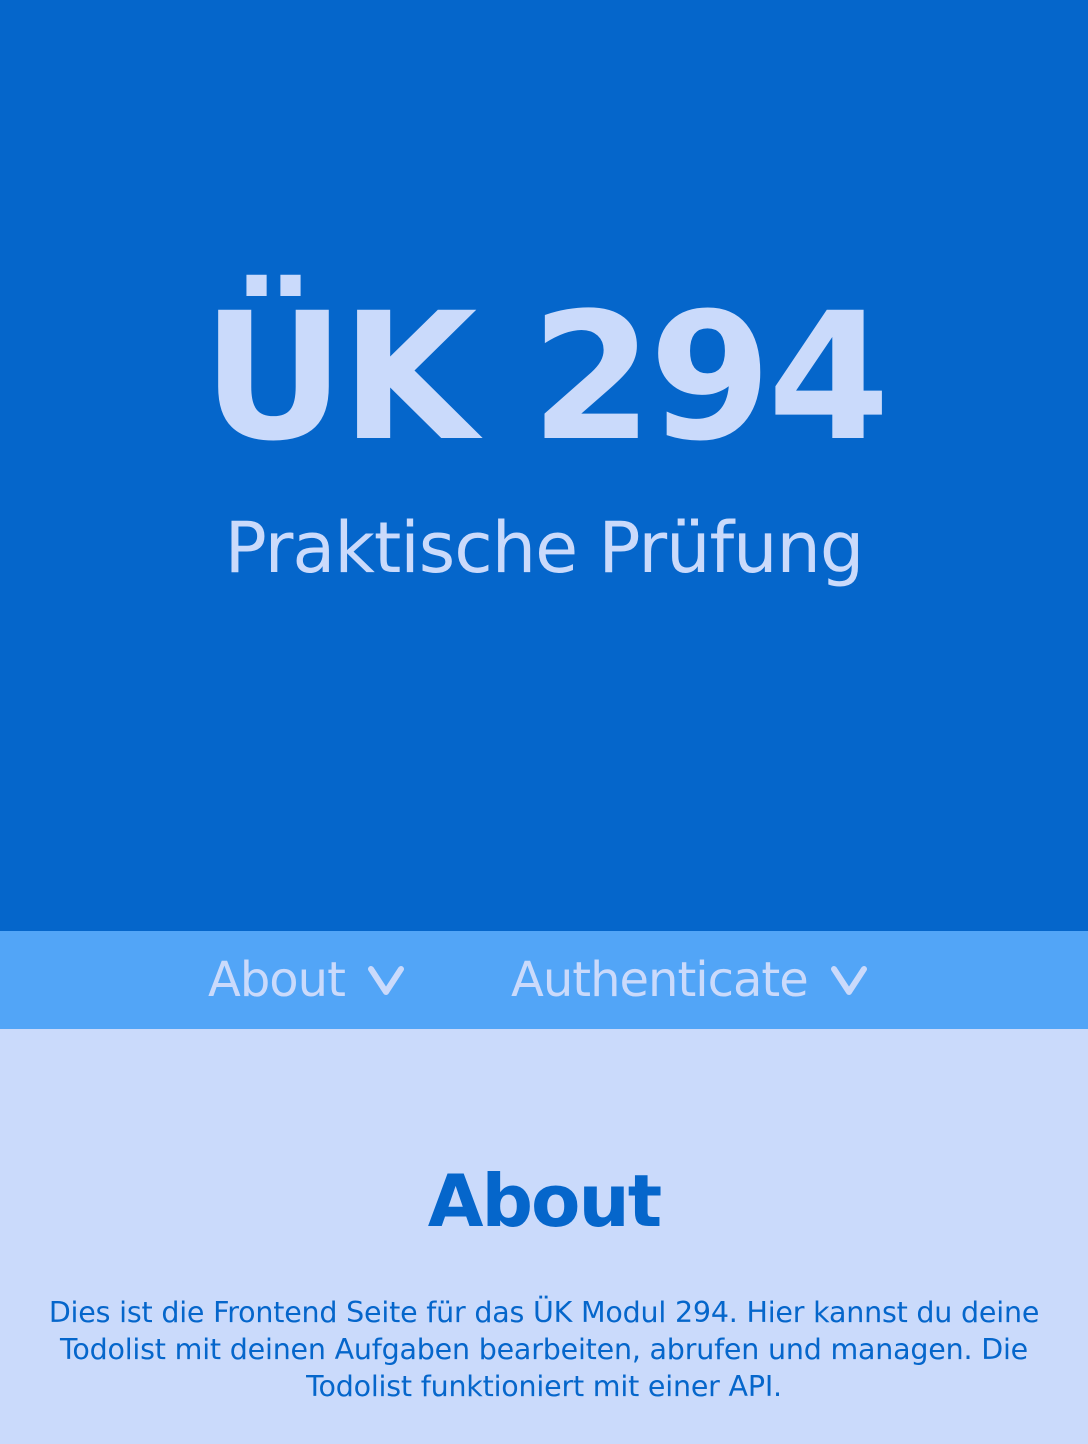 The height and width of the screenshot is (1444, 1088). I want to click on navigation-bar: About Authenticate, so click(544, 980).